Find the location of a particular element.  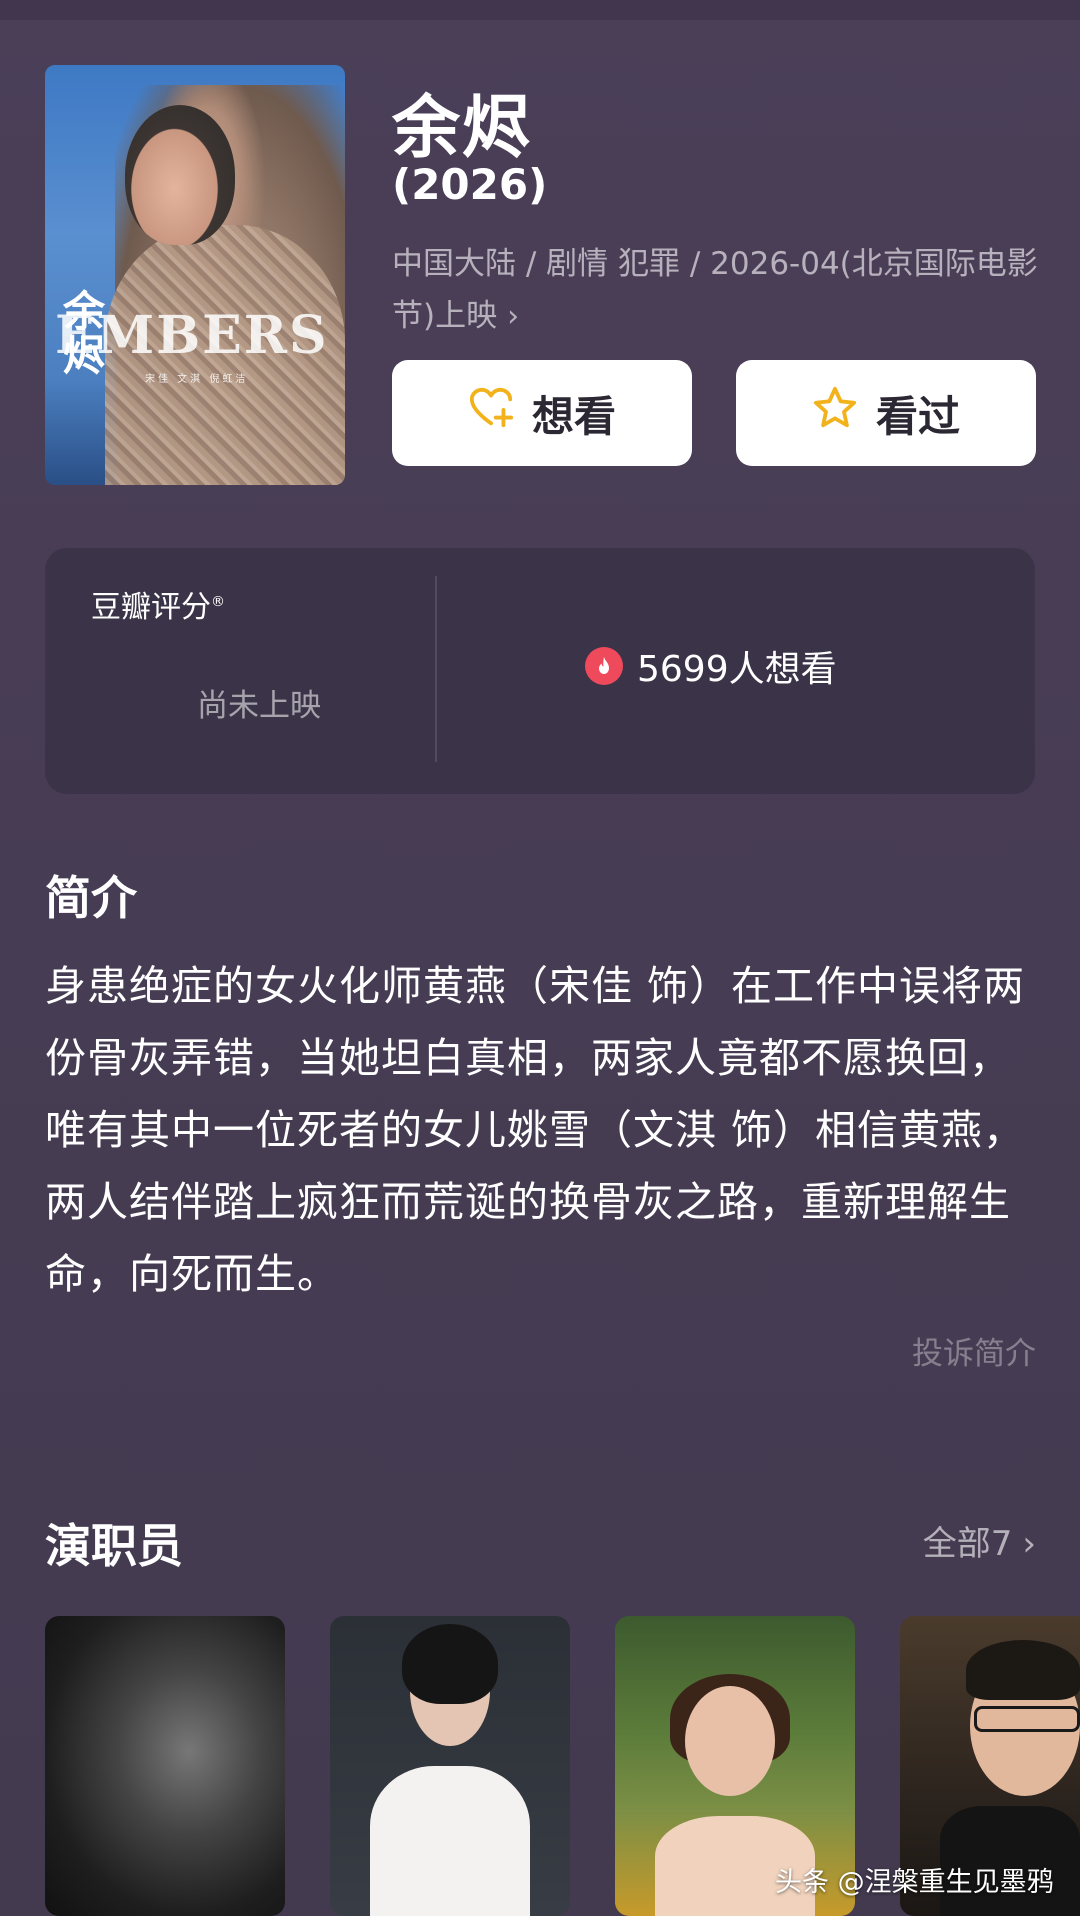

fire-icon is located at coordinates (604, 666).